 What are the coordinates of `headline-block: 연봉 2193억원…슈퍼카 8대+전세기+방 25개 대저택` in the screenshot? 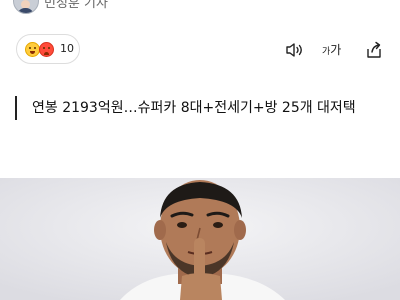 It's located at (201, 108).